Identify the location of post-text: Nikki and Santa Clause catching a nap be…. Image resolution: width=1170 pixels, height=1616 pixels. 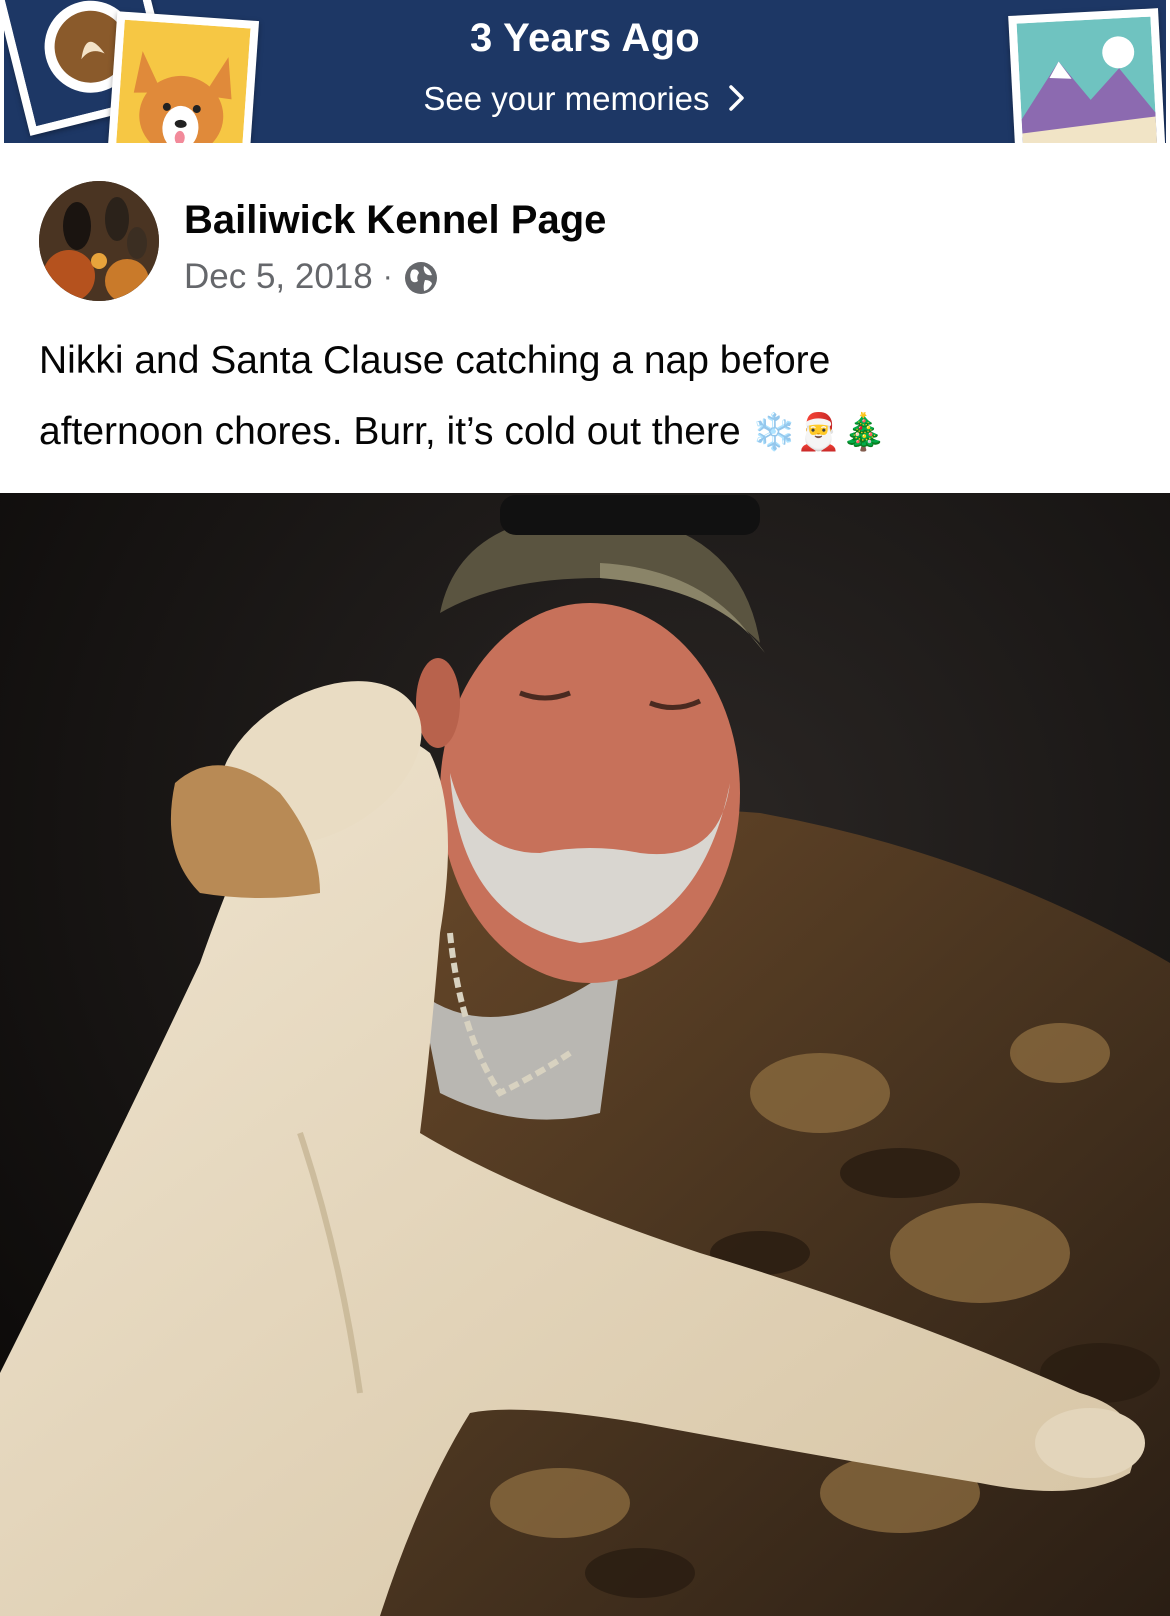
(589, 396).